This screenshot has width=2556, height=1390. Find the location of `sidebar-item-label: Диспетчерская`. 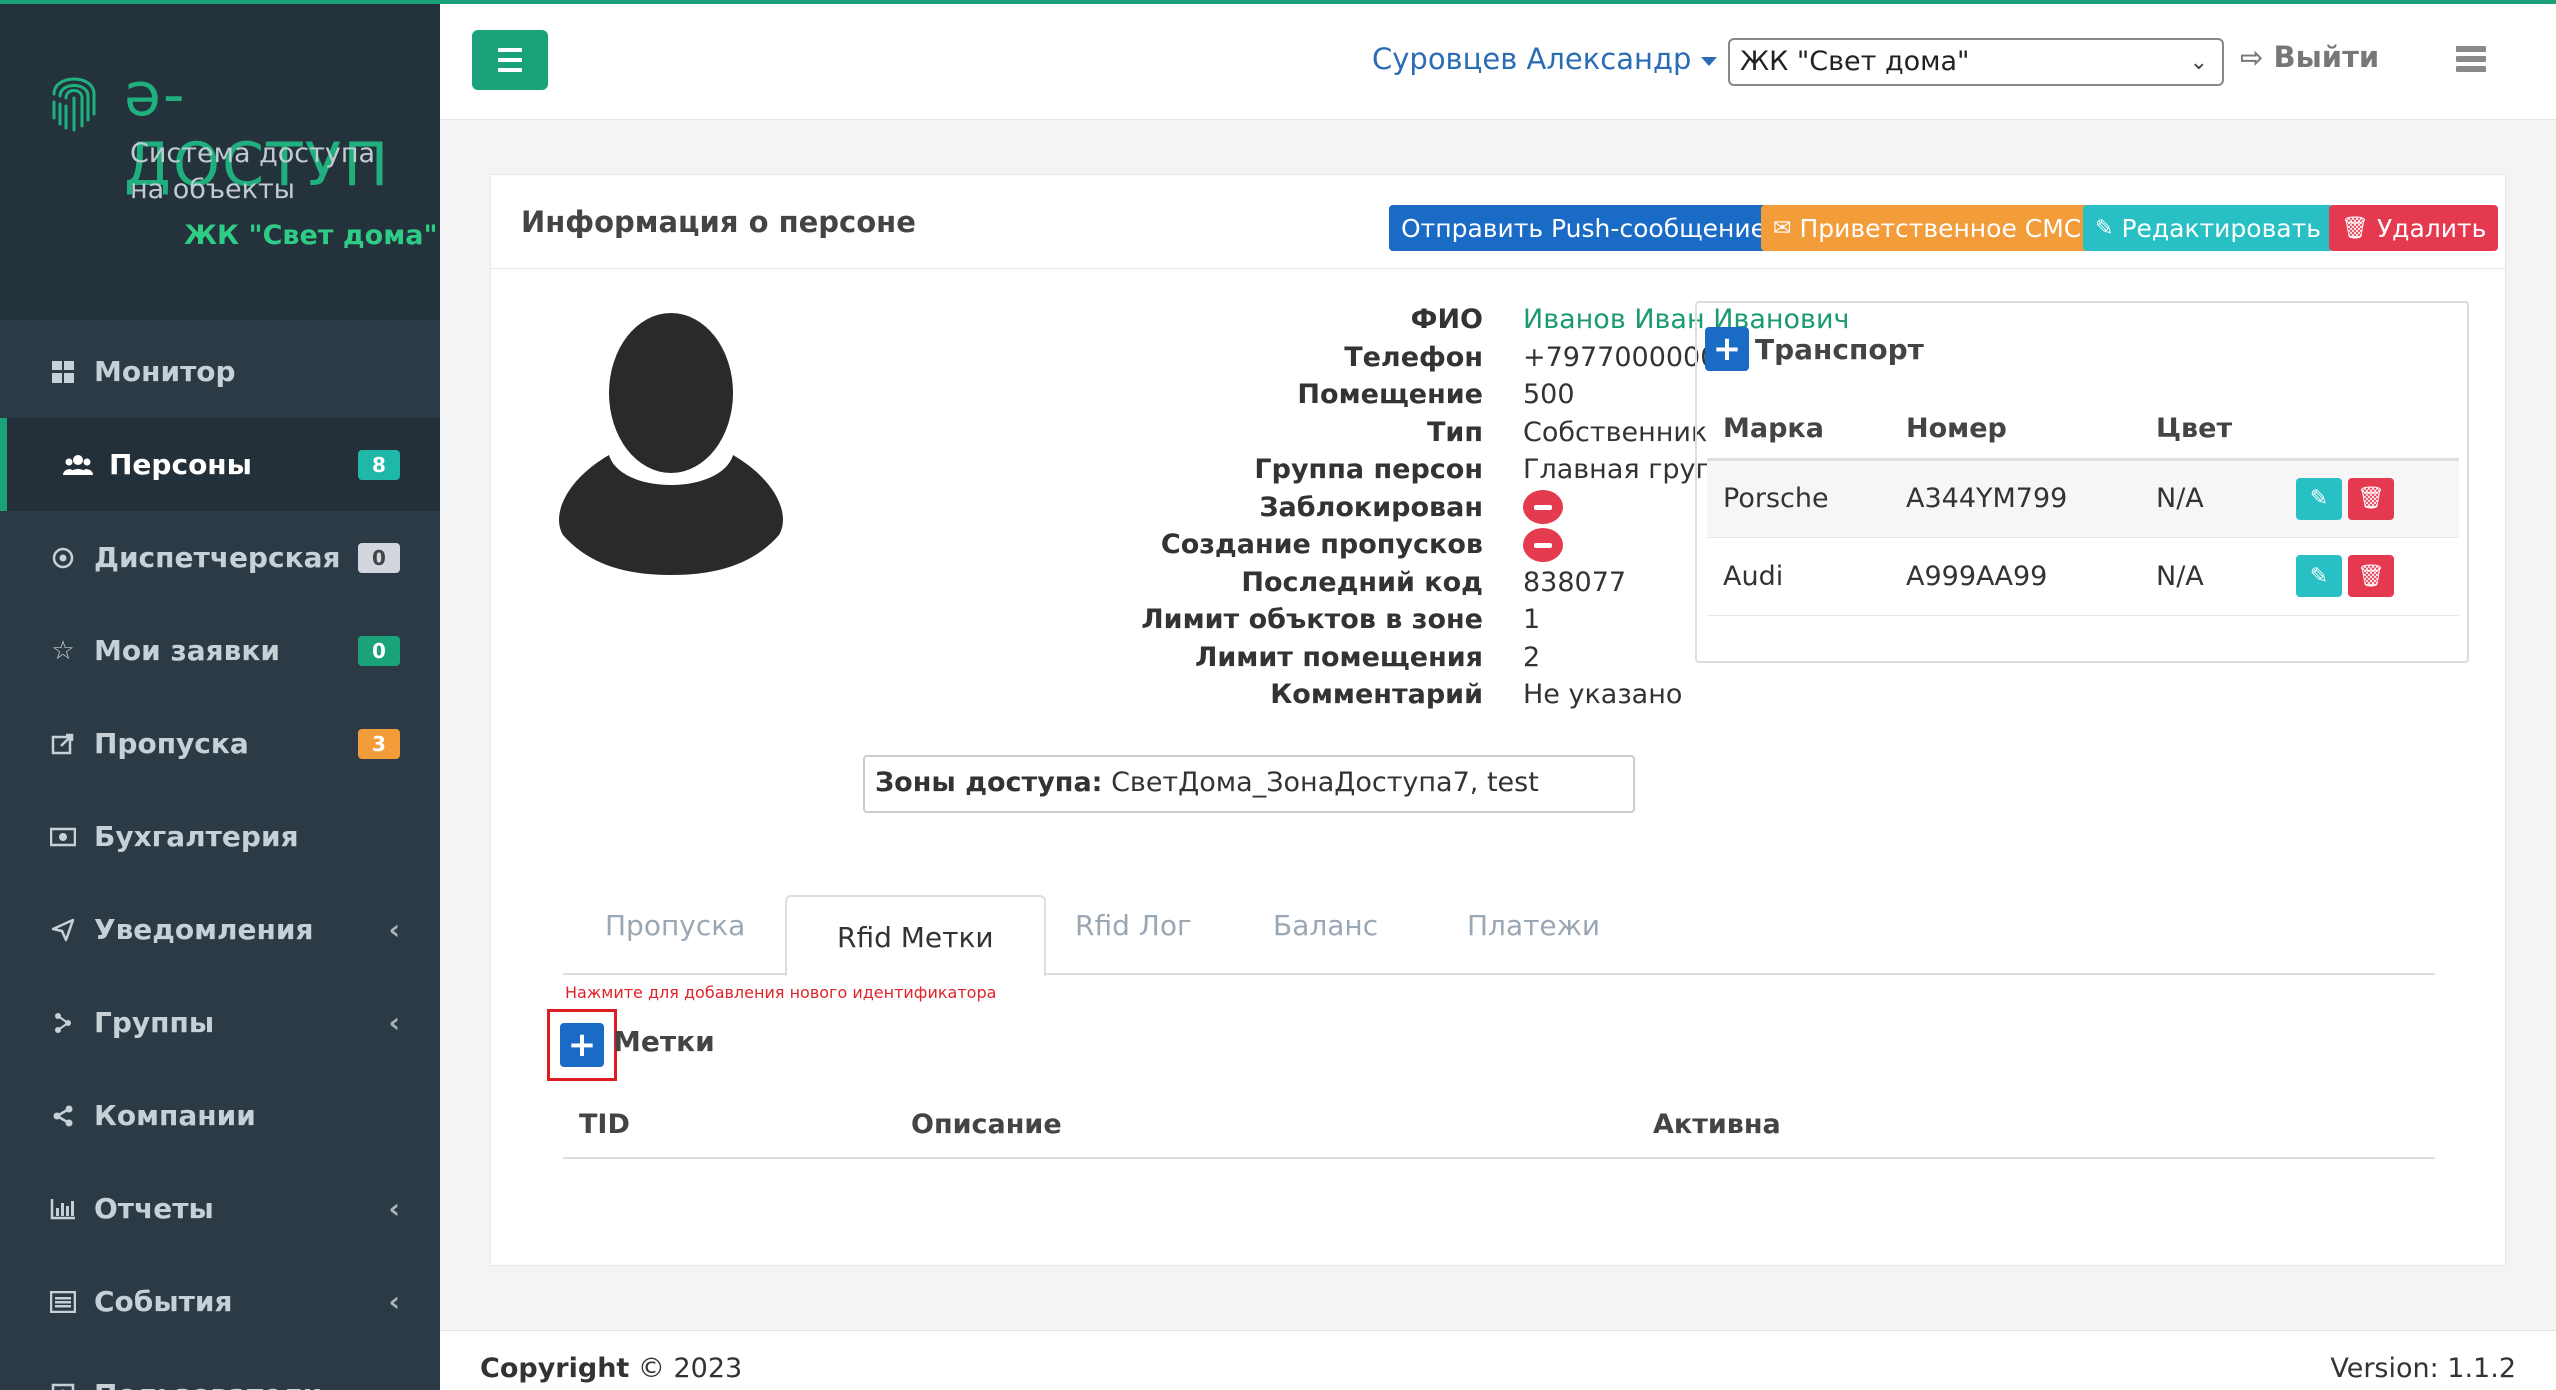

sidebar-item-label: Диспетчерская is located at coordinates (217, 557).